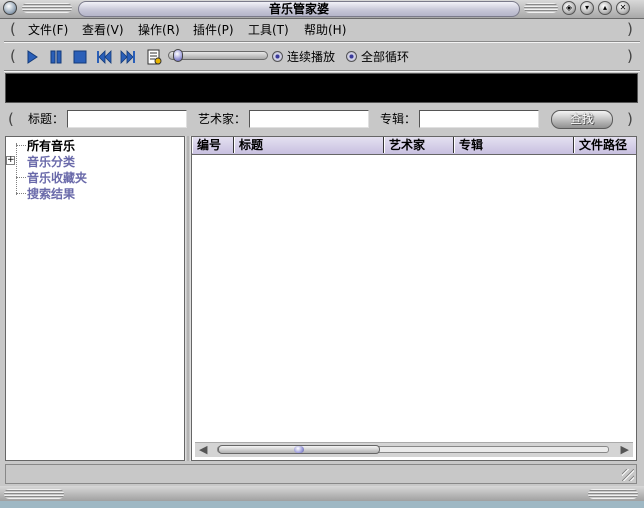  I want to click on play-icon, so click(32, 57).